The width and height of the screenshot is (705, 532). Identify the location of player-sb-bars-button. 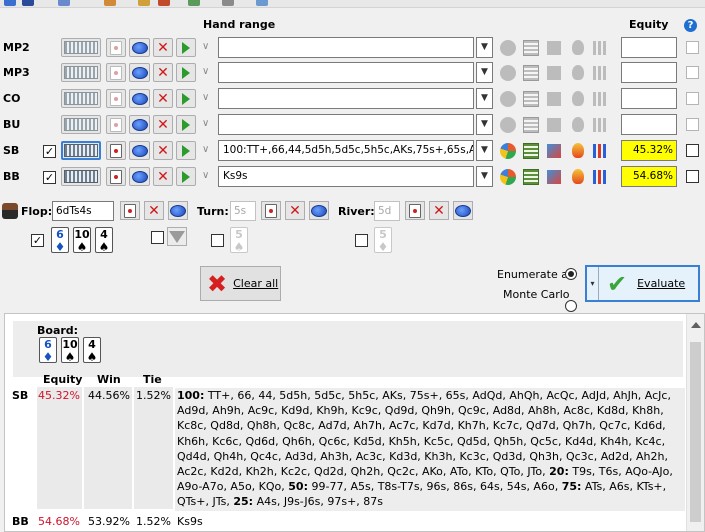
(600, 150).